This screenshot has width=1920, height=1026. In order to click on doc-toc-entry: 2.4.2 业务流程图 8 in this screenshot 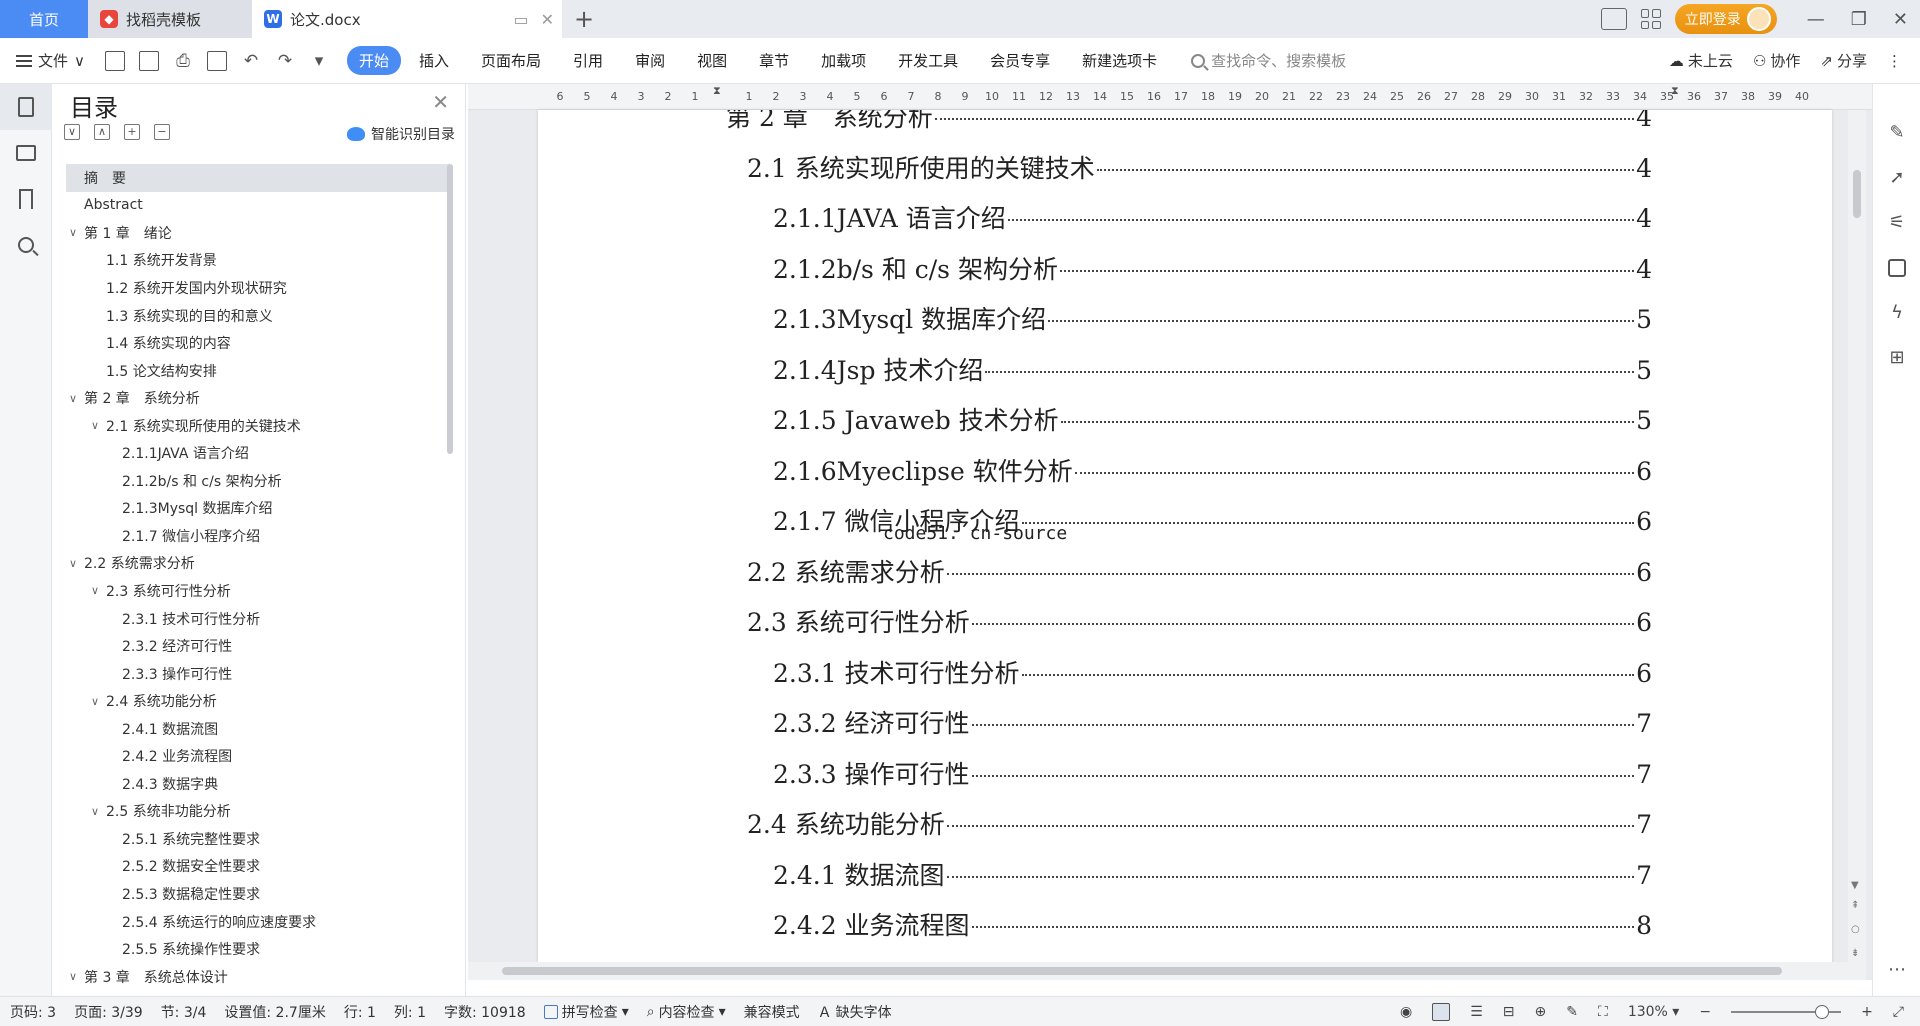, I will do `click(1212, 931)`.